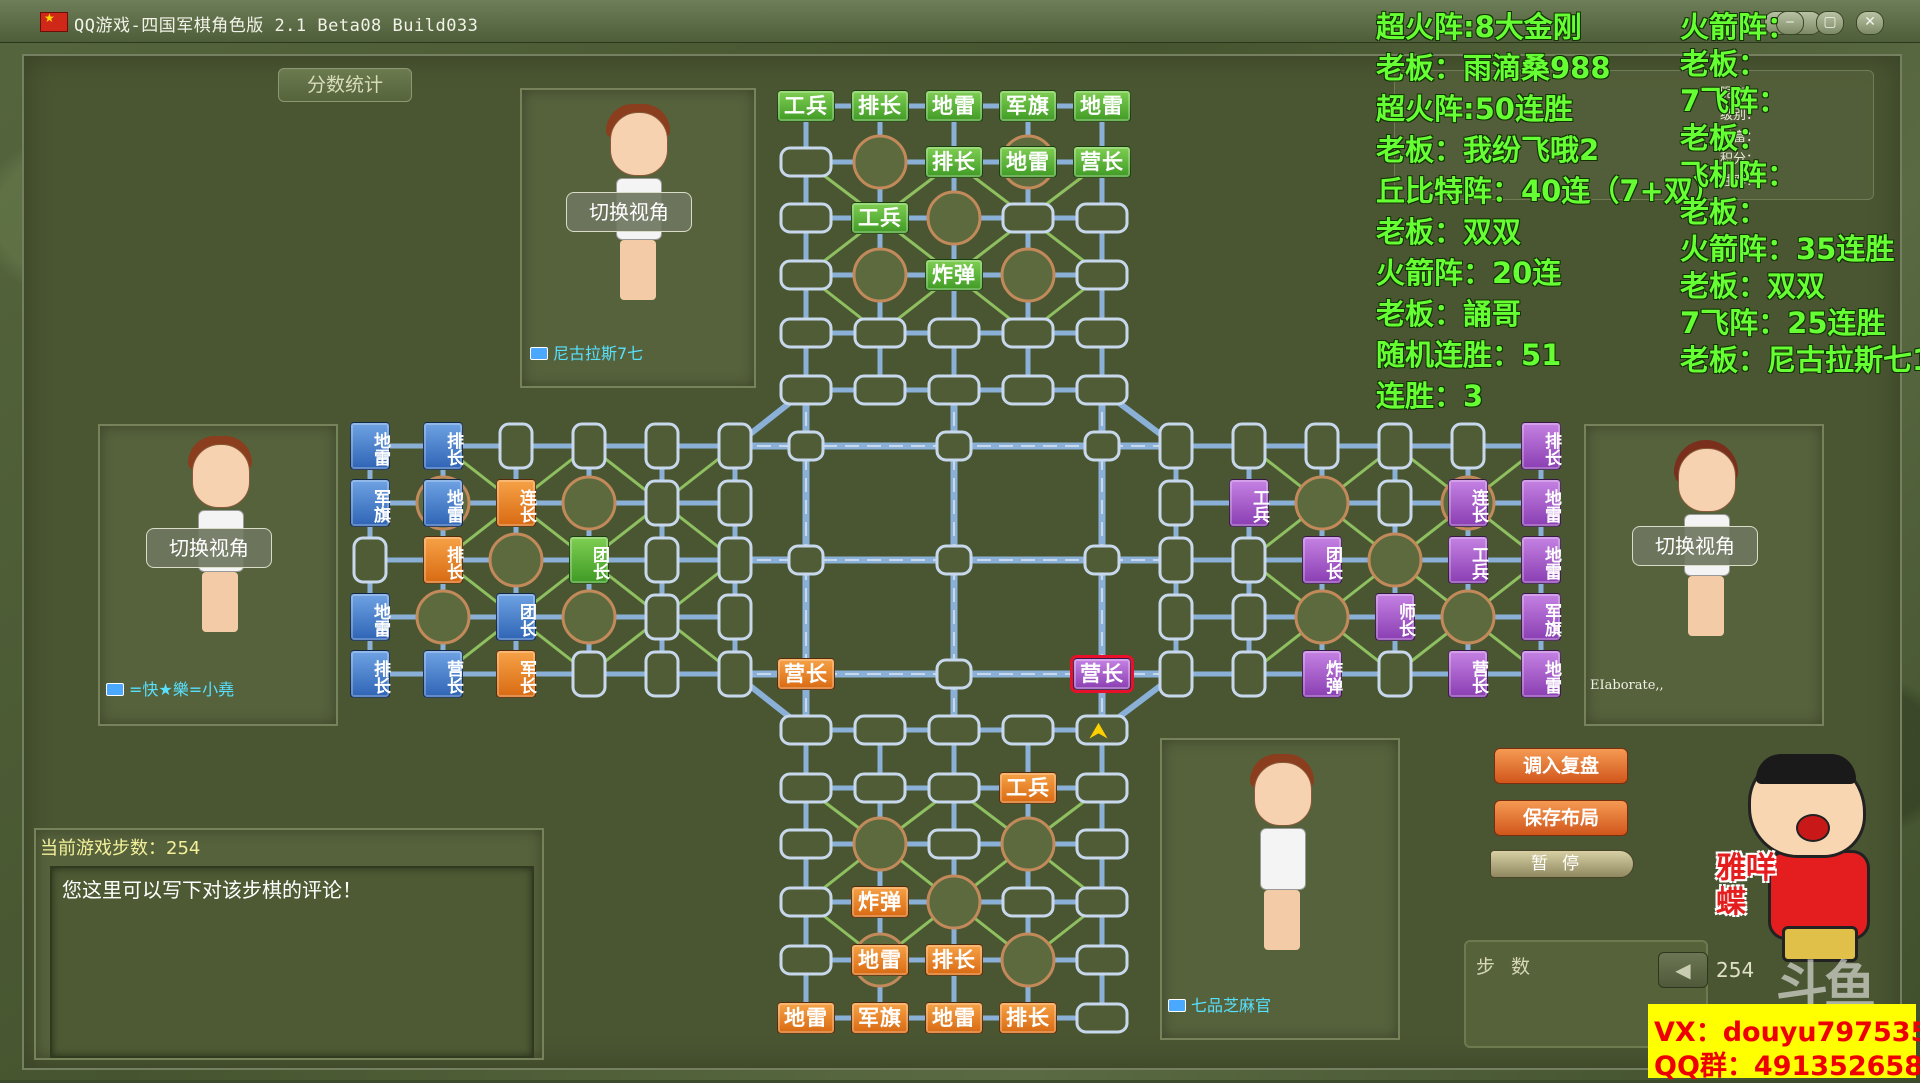  I want to click on board-piece-right: 营长, so click(1468, 674).